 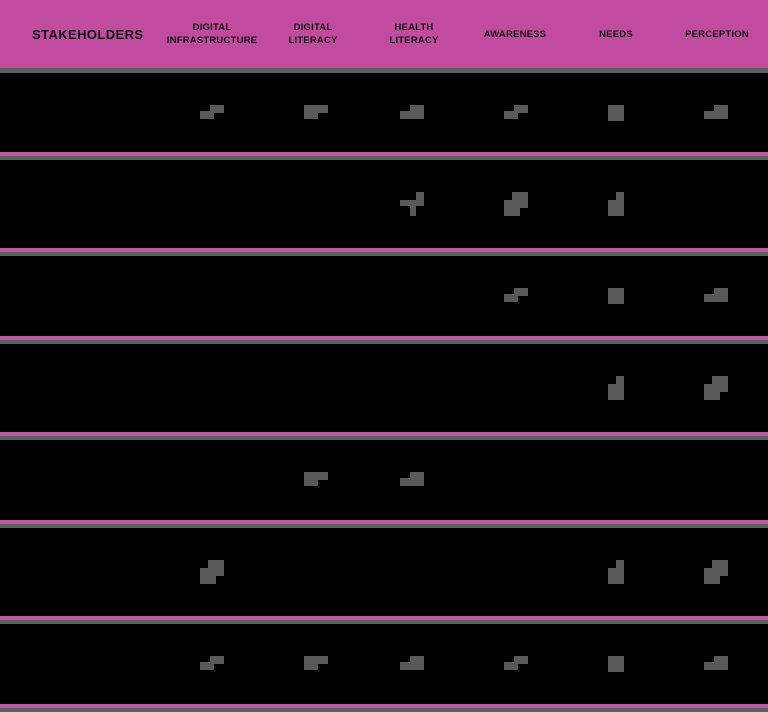 I want to click on column-header-digital-literacy: DIGITAL LITERACY, so click(x=313, y=34).